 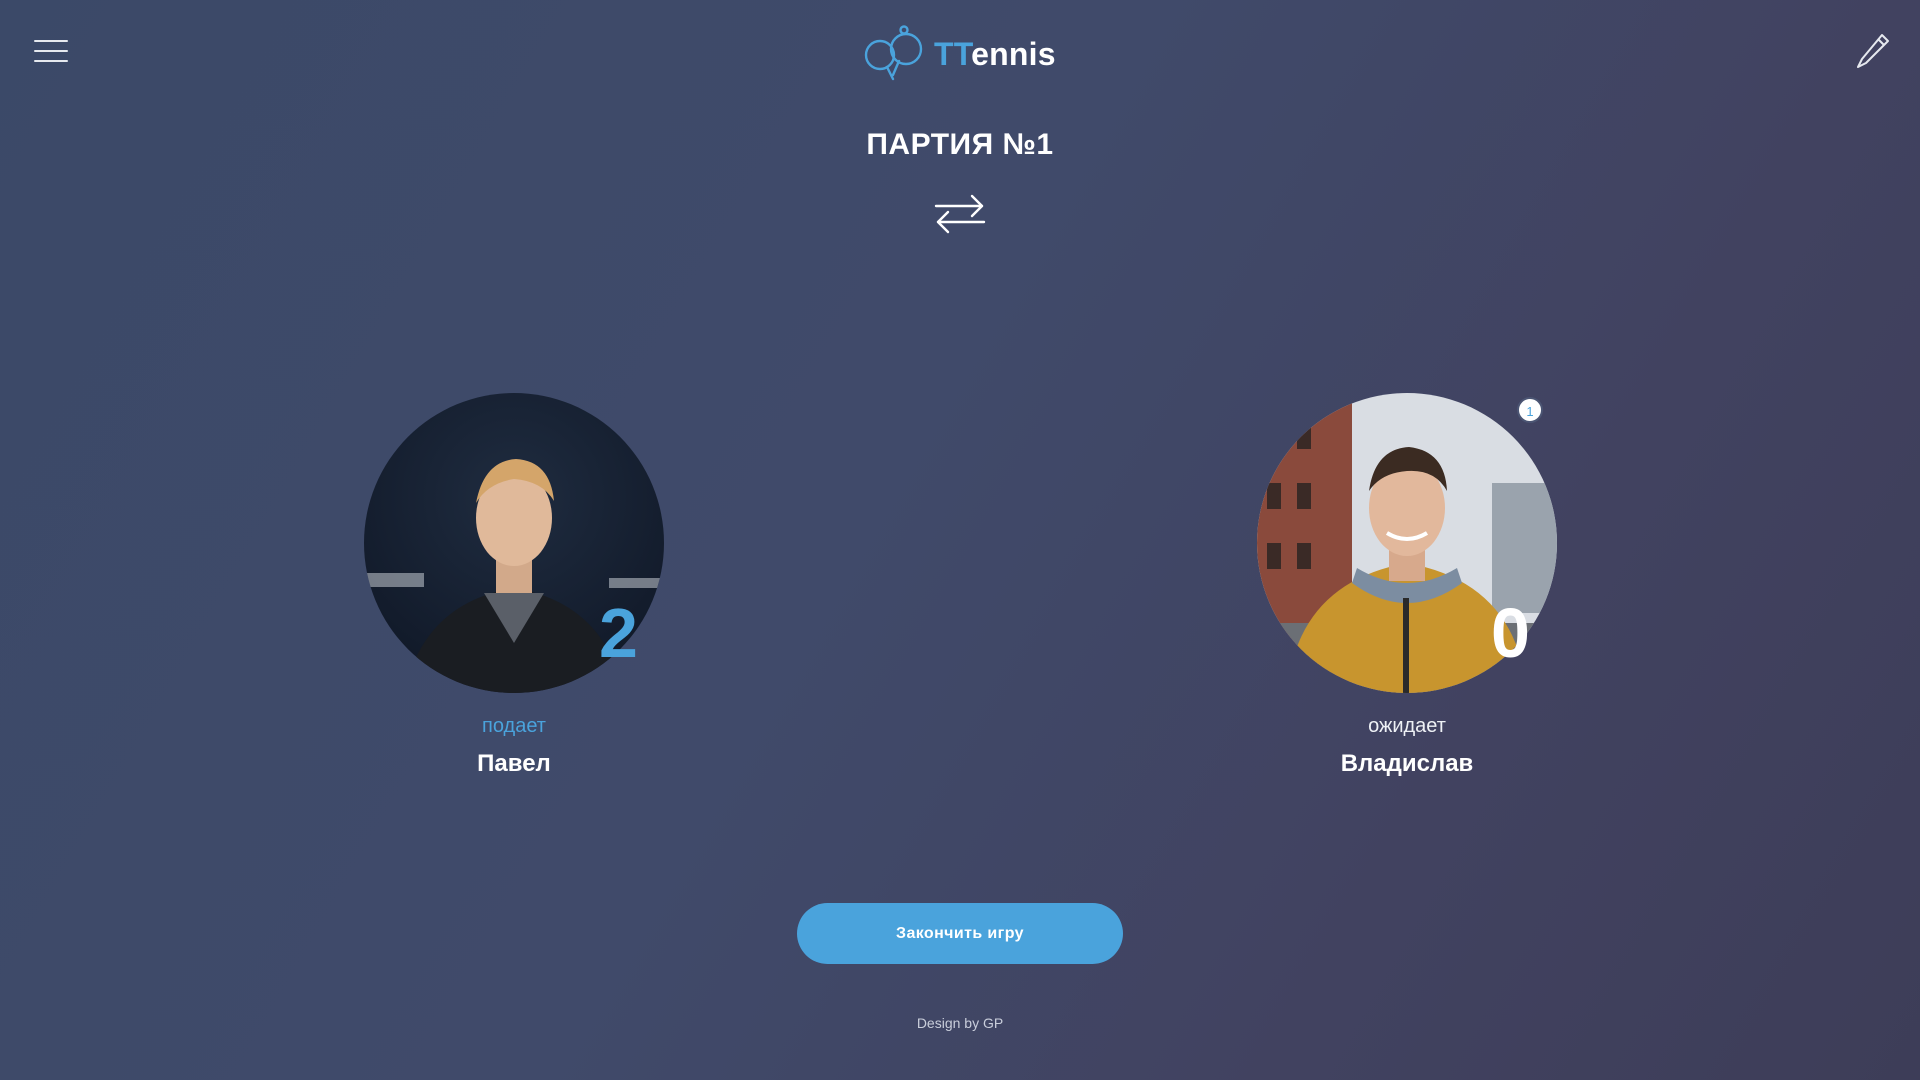 I want to click on player-score: 0, so click(x=1510, y=633).